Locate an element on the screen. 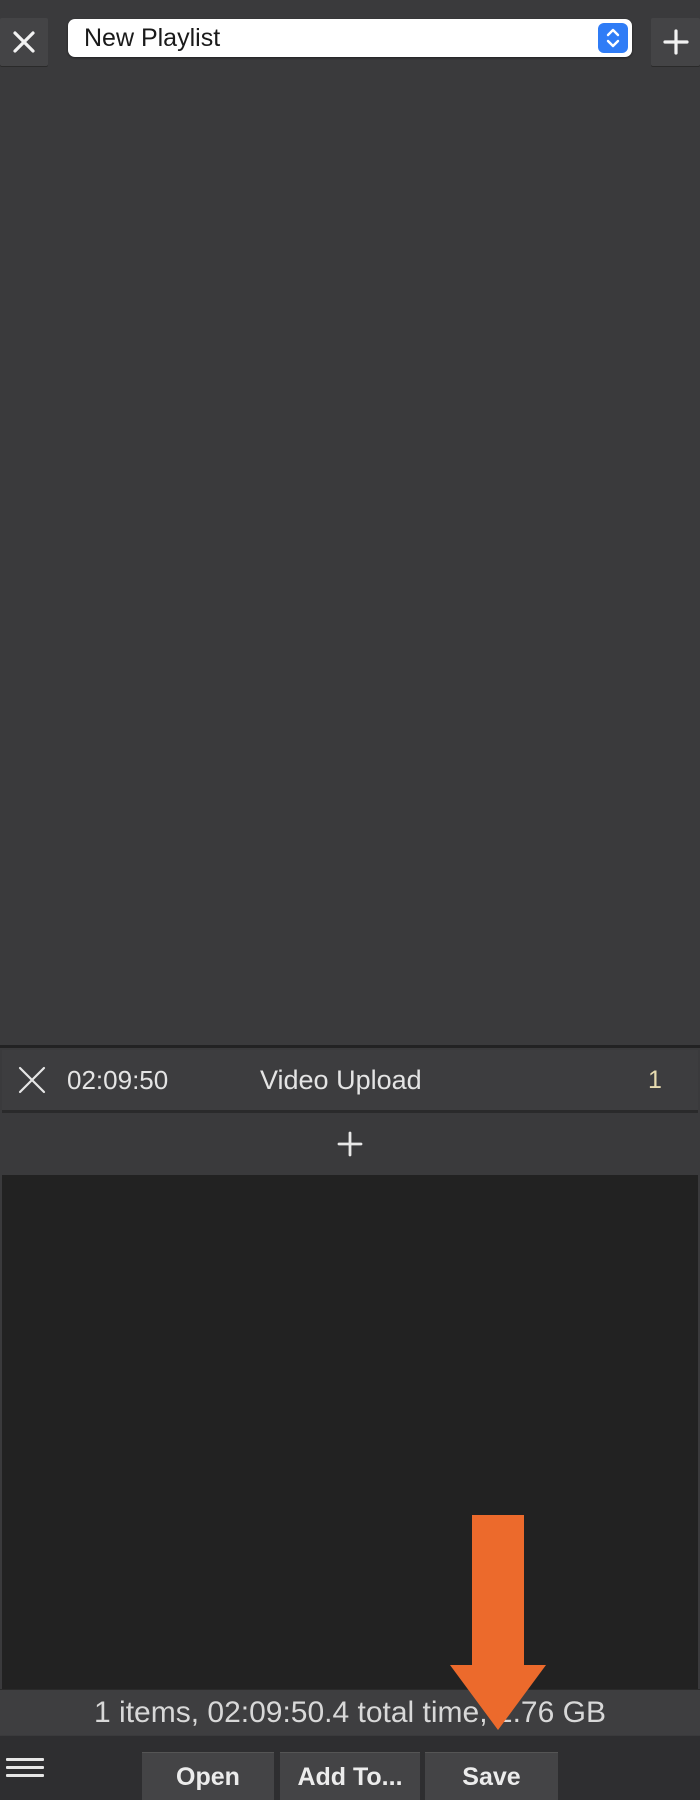 This screenshot has height=1800, width=700. bottom-toolbar: Open Add To... Save is located at coordinates (350, 1768).